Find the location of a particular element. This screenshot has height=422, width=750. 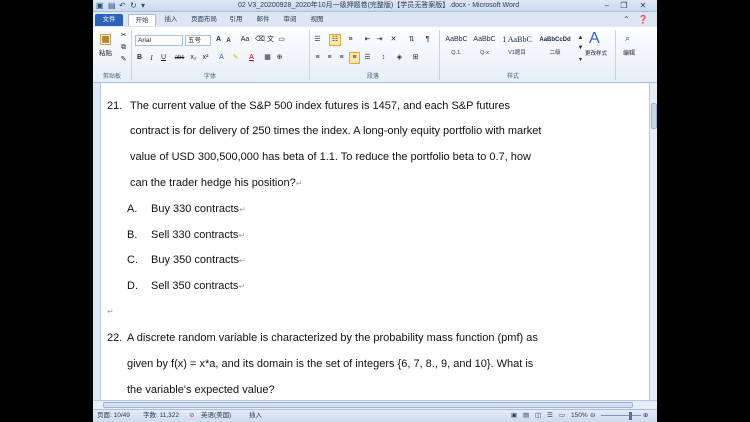

word-count: 字数: 11,322 is located at coordinates (161, 416).